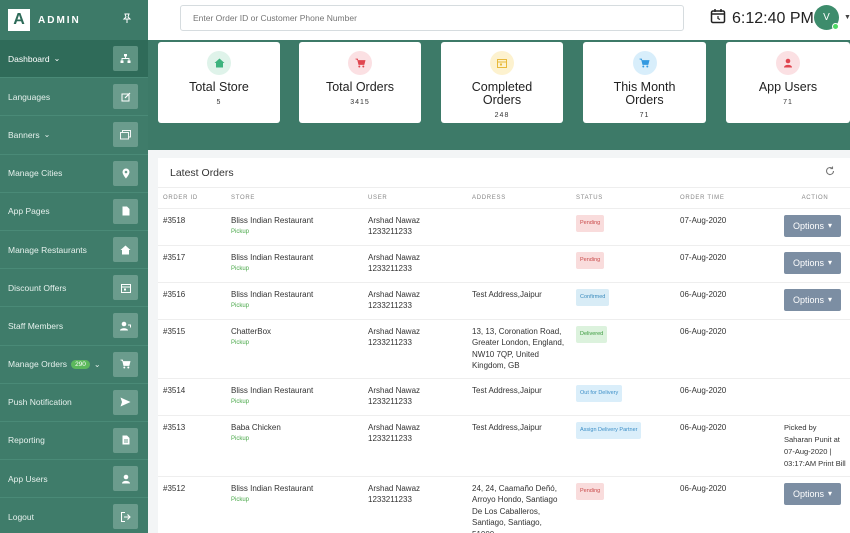 This screenshot has height=533, width=850. I want to click on sidebar-item-label: App Pages, so click(29, 211).